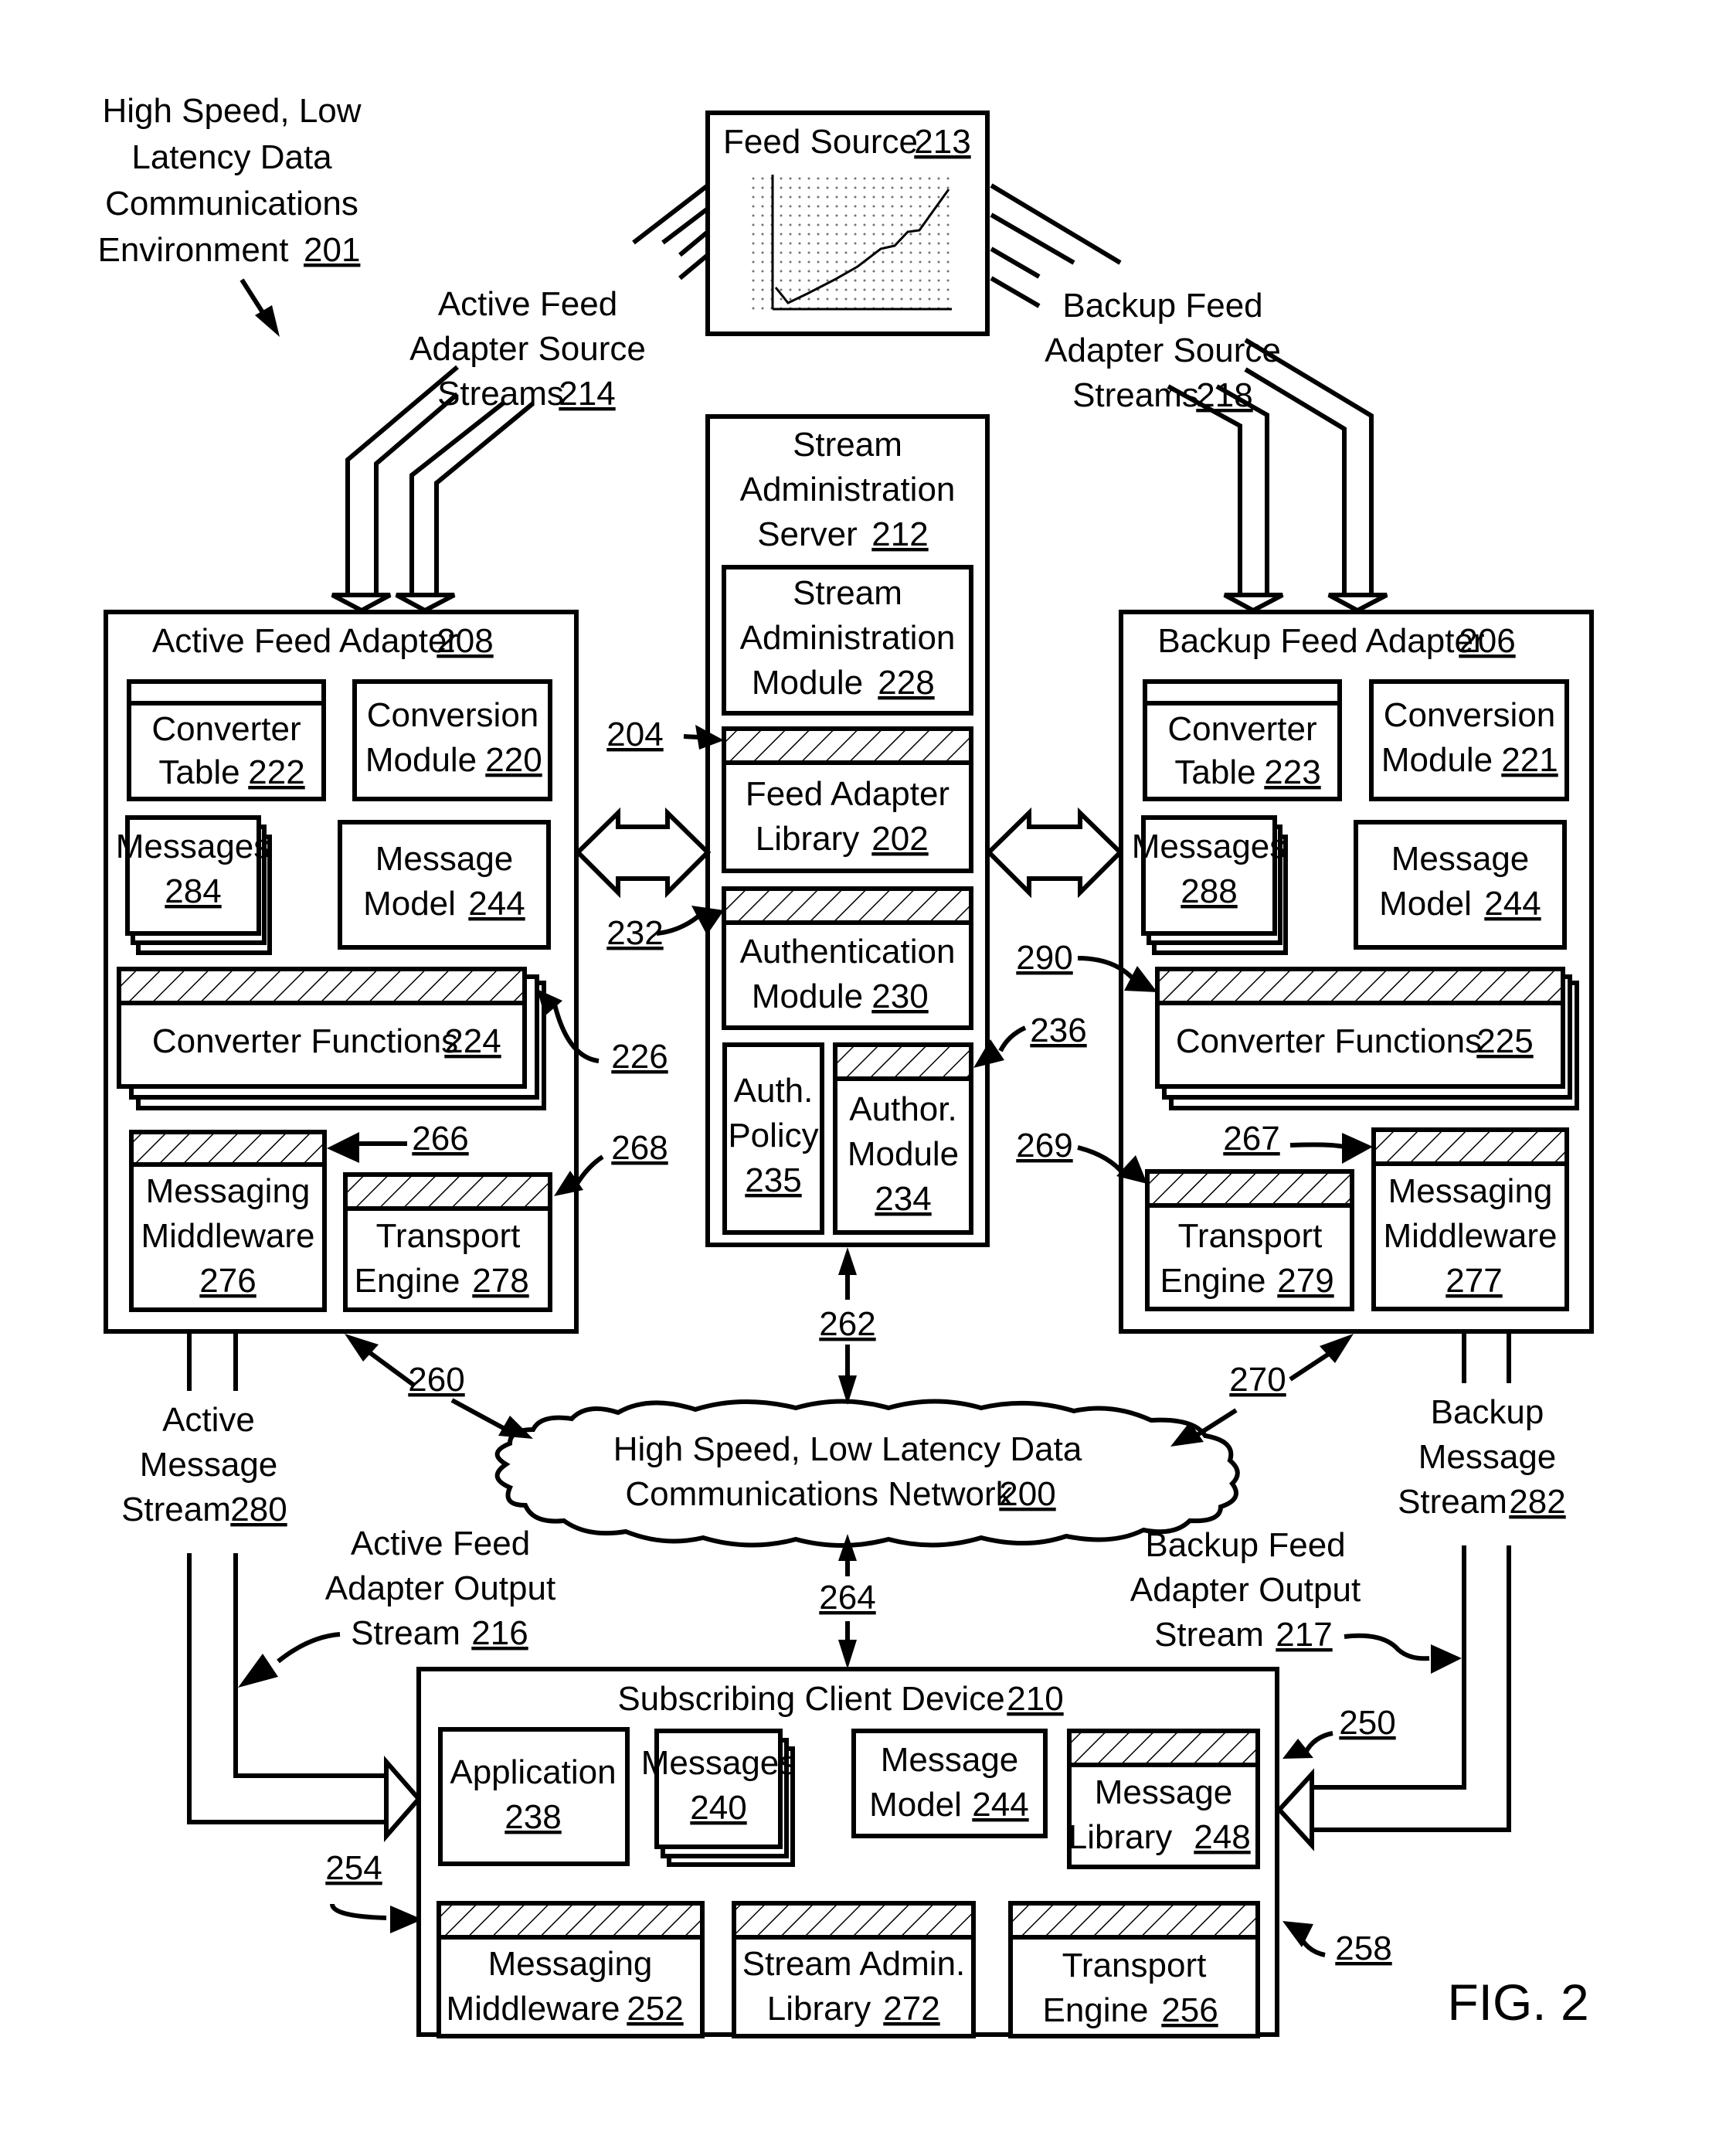  I want to click on active-conversion-line-1: Conversion, so click(453, 715).